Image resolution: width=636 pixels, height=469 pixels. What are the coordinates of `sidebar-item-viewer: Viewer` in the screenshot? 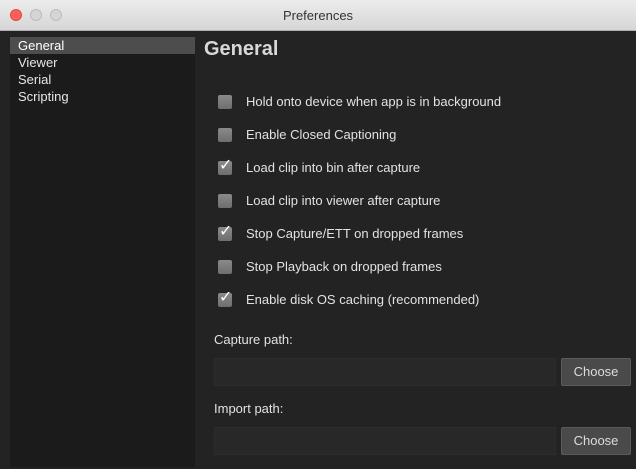 It's located at (102, 62).